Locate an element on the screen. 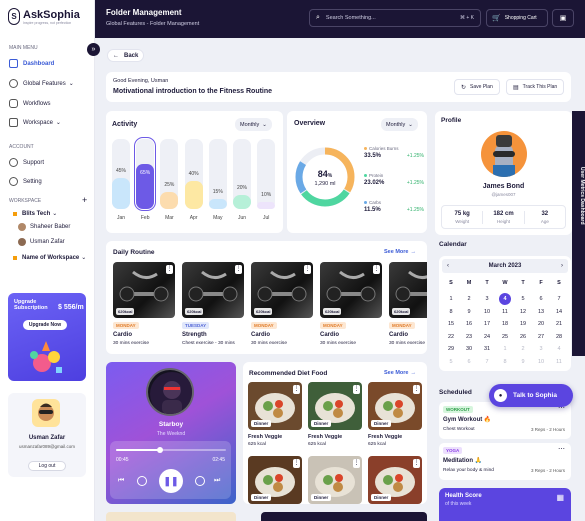 The height and width of the screenshot is (521, 585). calendar-day: 14 is located at coordinates (559, 312).